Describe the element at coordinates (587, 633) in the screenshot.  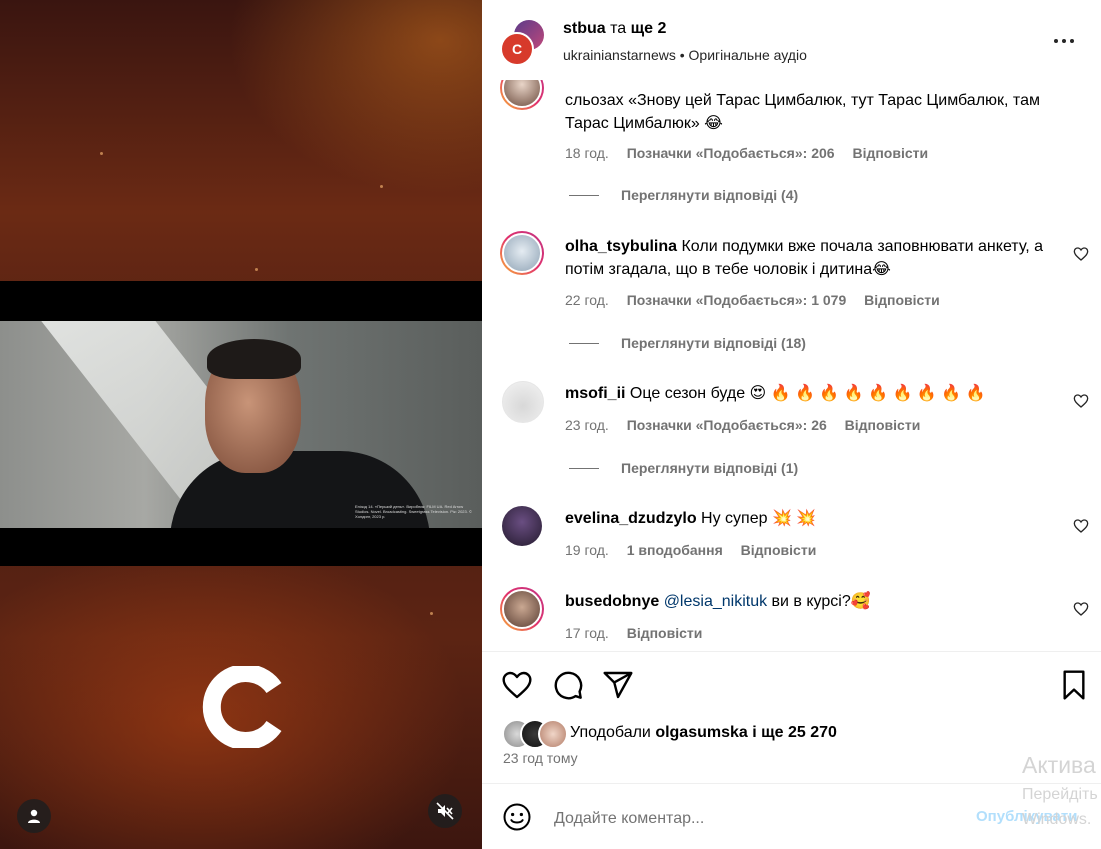
I see `comment-time: 17 год.` at that location.